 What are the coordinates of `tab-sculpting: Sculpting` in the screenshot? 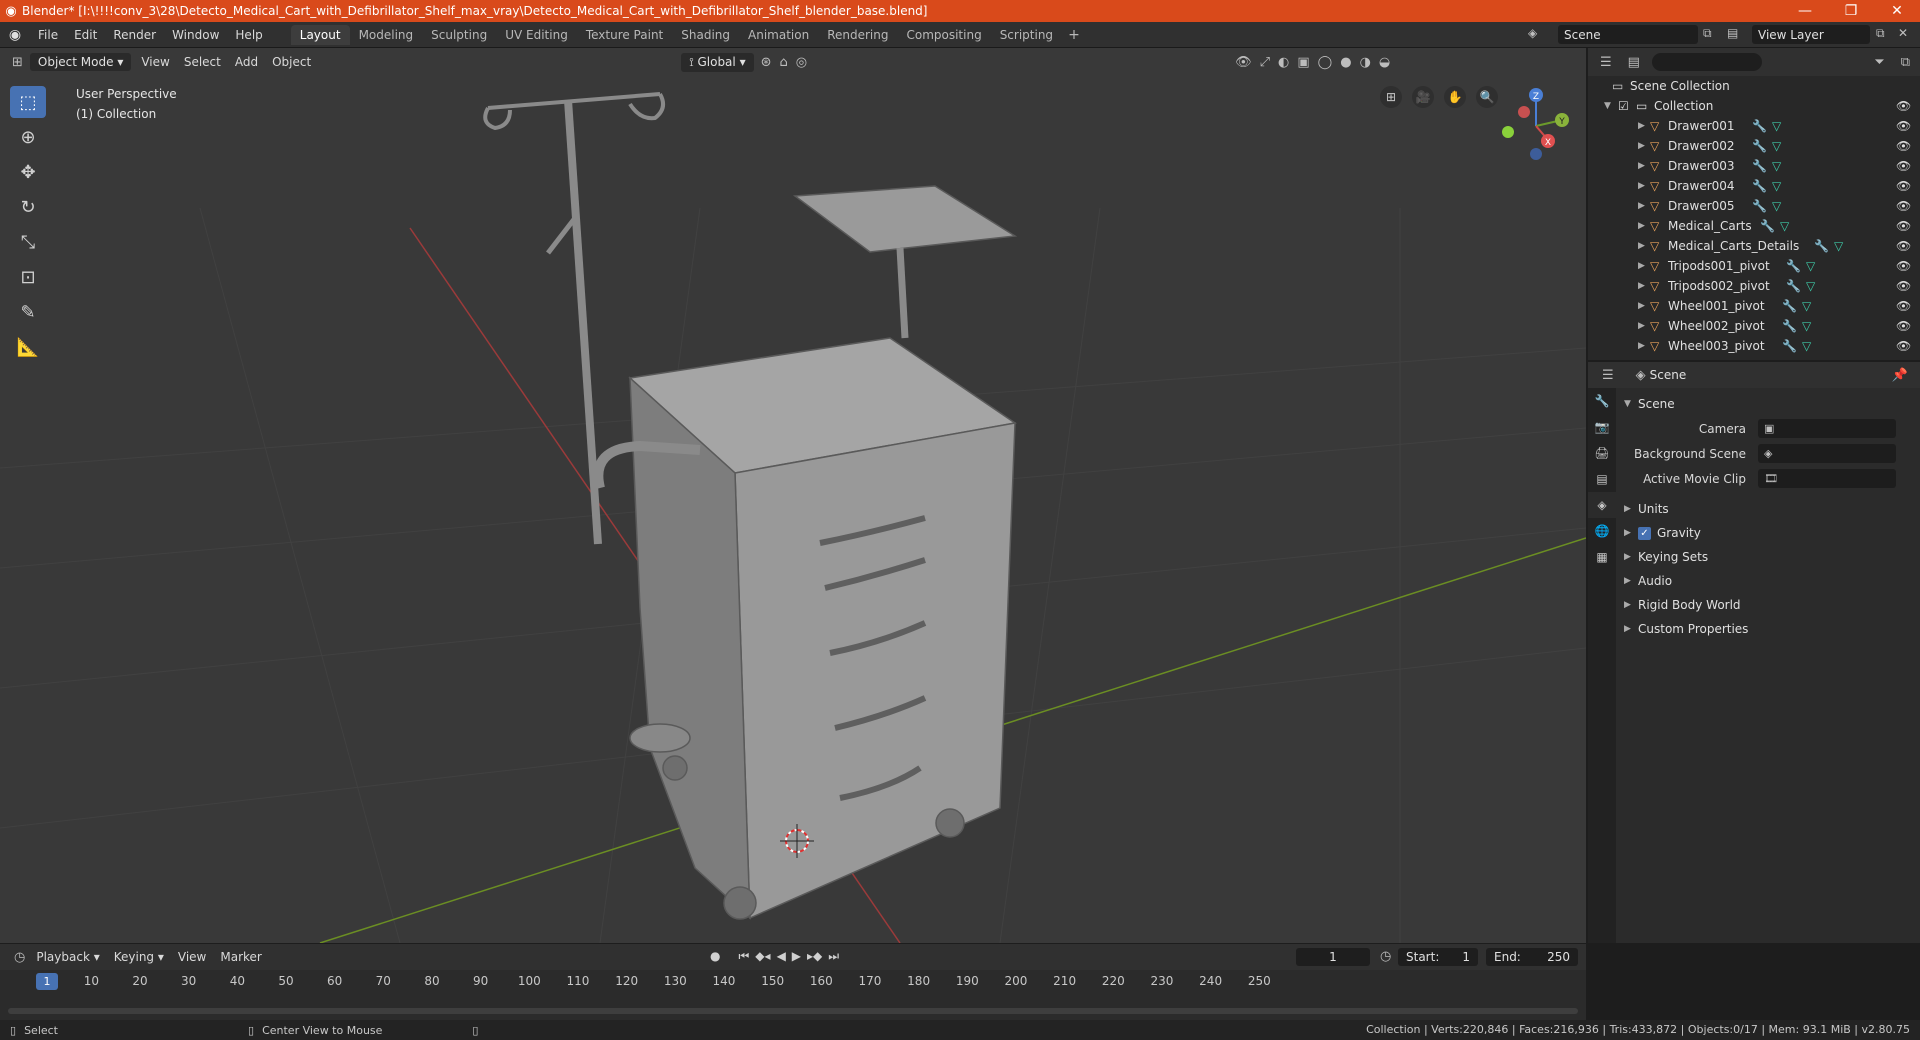 It's located at (459, 35).